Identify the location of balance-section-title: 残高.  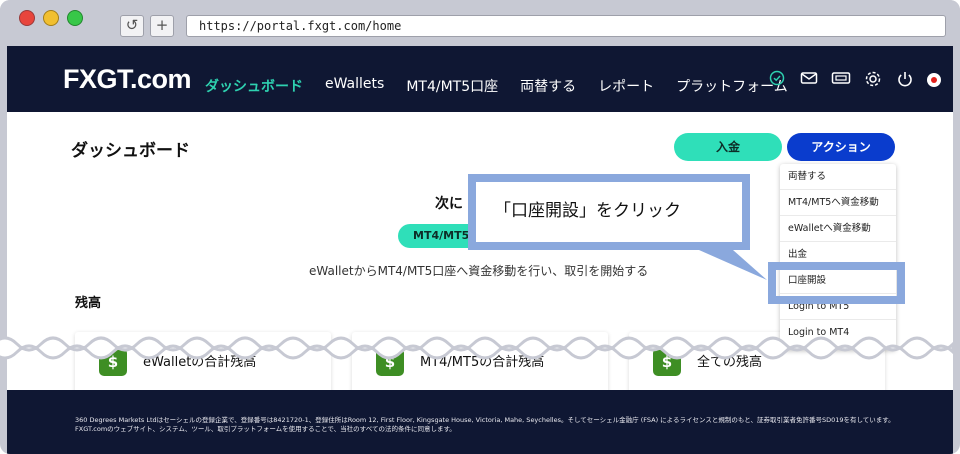
(88, 303).